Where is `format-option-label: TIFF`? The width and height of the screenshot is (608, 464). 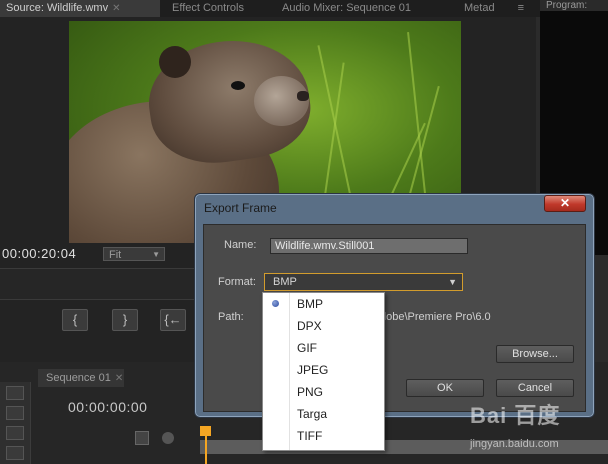
format-option-label: TIFF is located at coordinates (310, 436).